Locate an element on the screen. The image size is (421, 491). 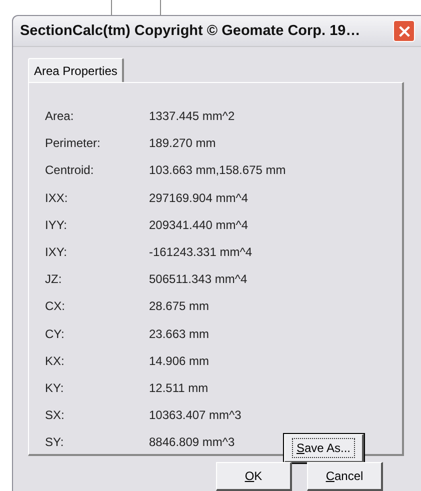
property-label: SY: is located at coordinates (55, 442).